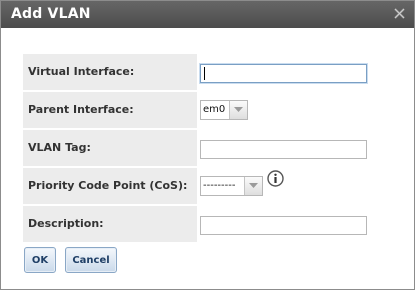  Describe the element at coordinates (110, 148) in the screenshot. I see `label-cell: VLAN Tag:` at that location.